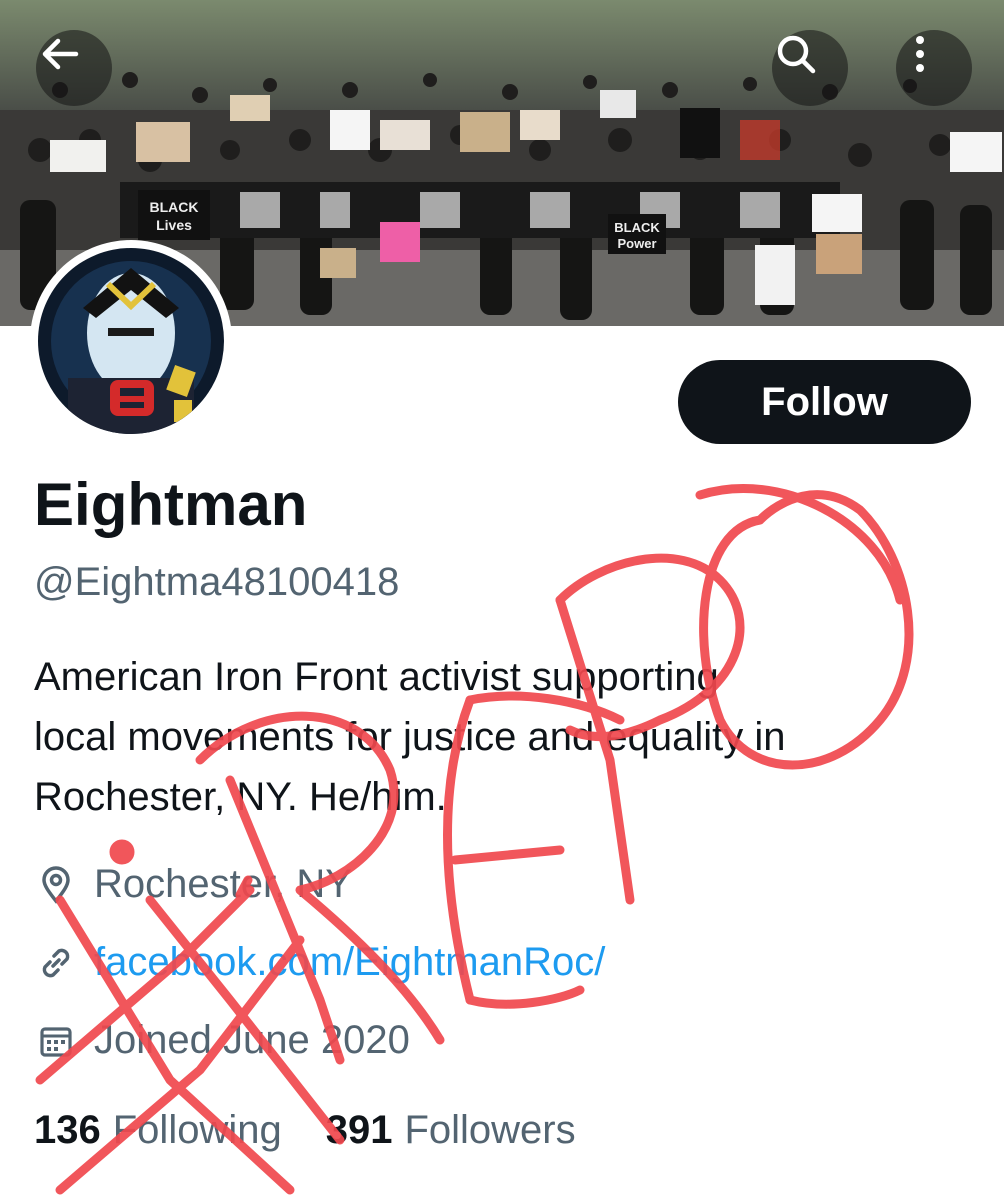  I want to click on svg-text: Power, so click(636, 243).